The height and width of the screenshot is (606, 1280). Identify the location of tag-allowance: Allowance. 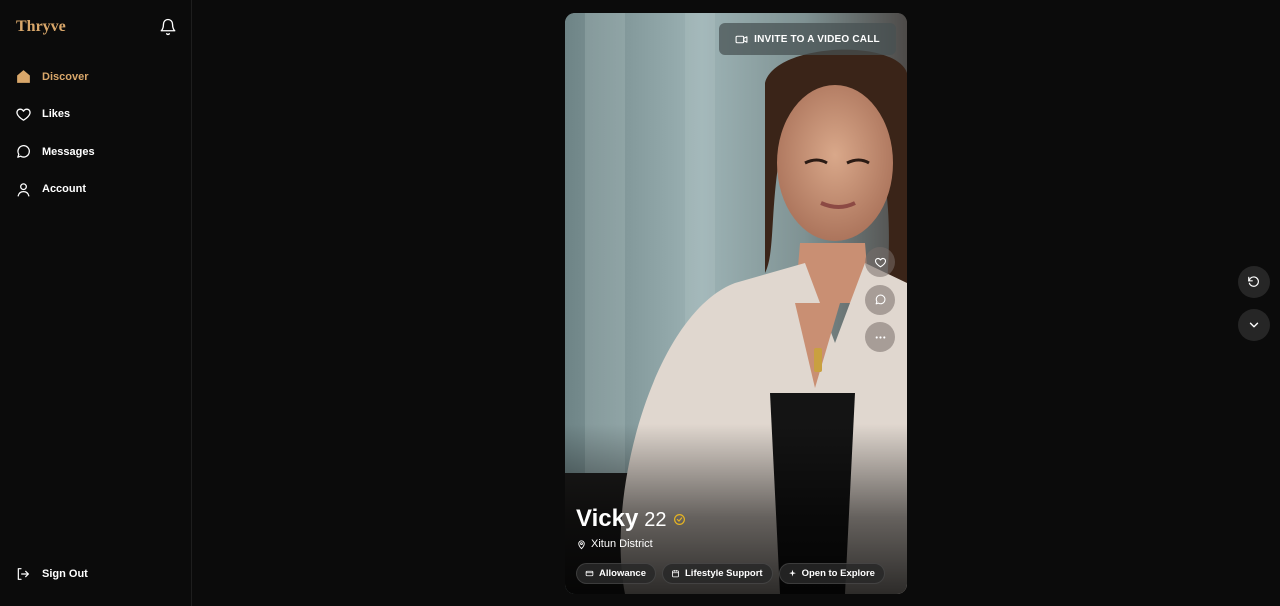
(616, 573).